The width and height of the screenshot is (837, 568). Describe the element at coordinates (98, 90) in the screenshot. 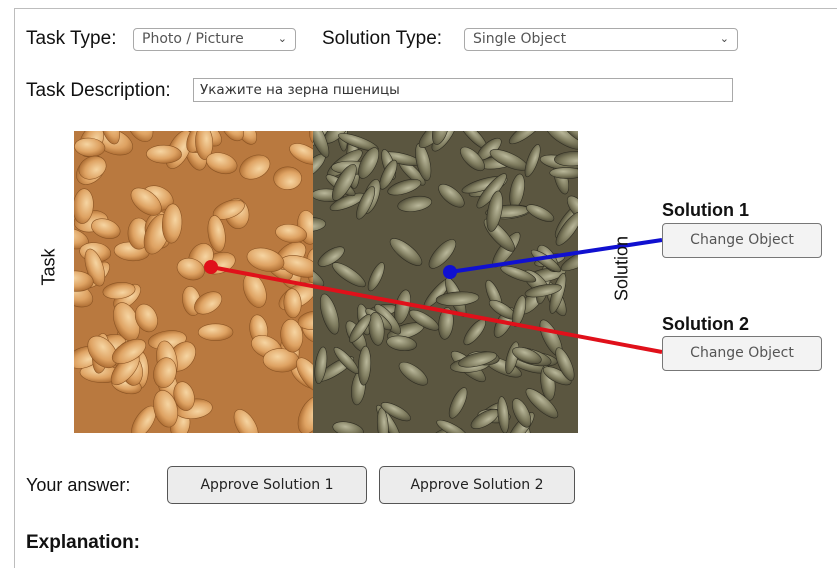

I see `task-description-label: Task Description:` at that location.